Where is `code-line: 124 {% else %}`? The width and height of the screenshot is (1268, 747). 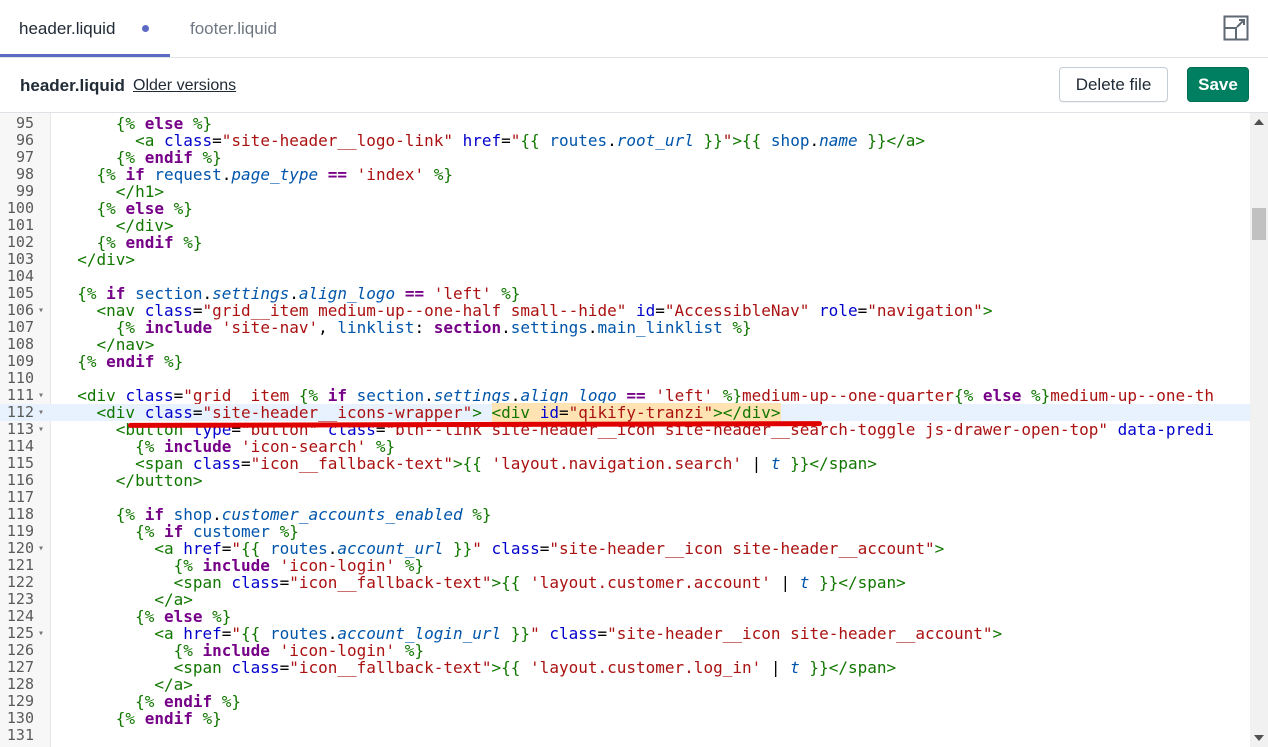 code-line: 124 {% else %} is located at coordinates (625, 617).